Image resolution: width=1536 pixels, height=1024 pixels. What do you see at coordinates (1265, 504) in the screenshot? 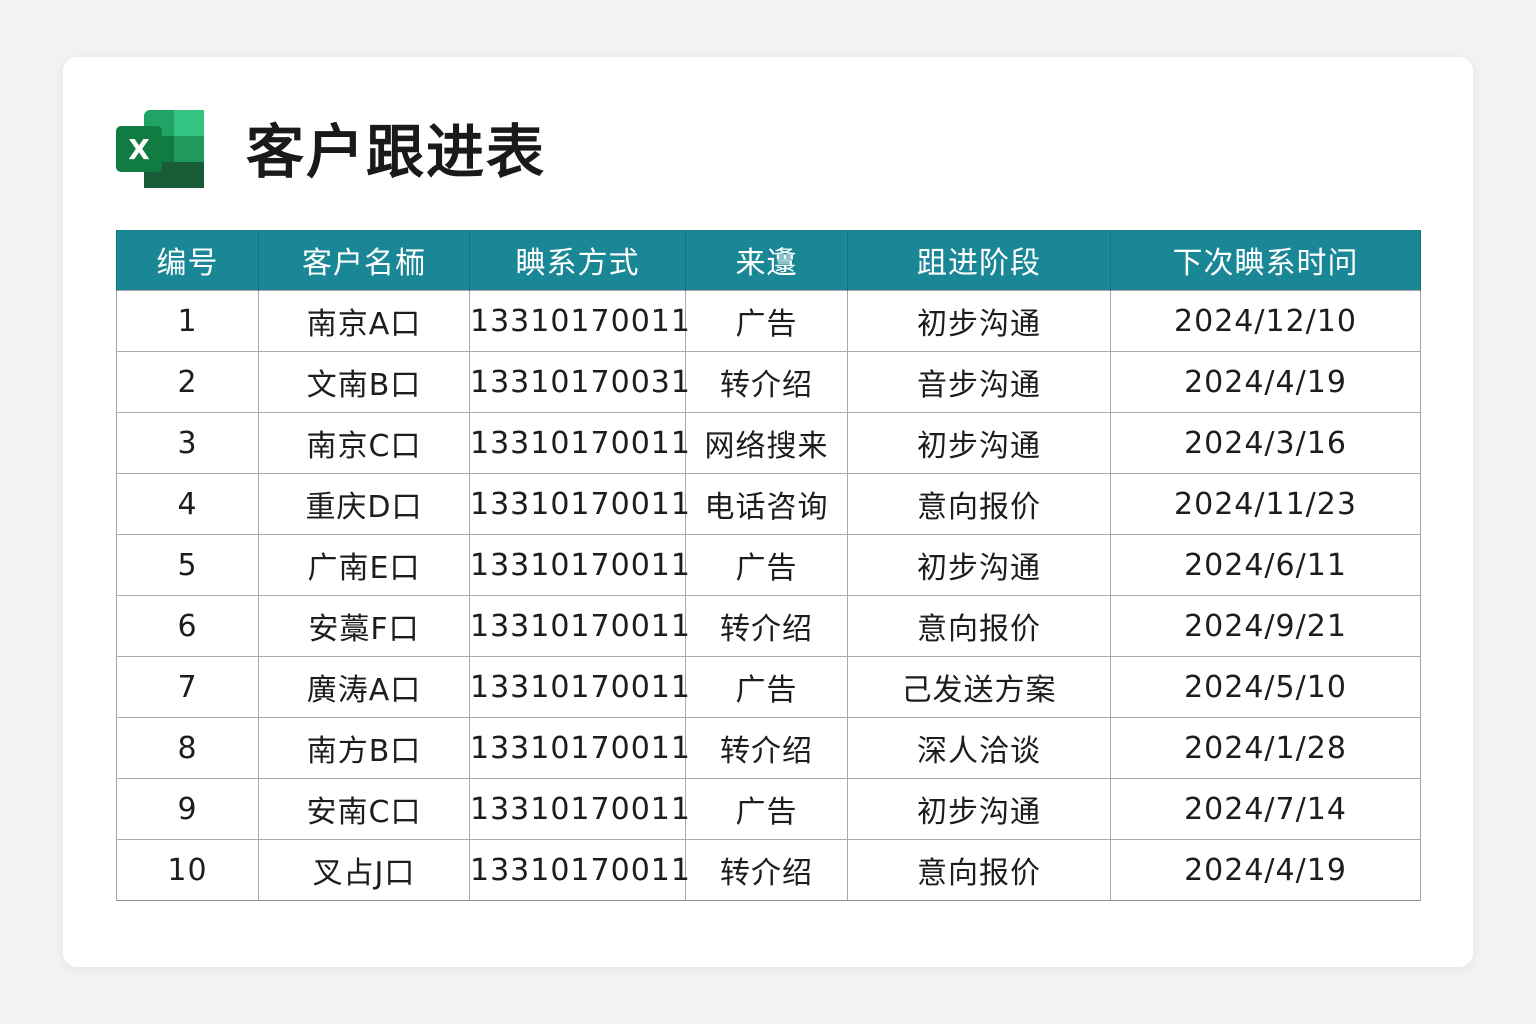
I see `cell-next-contact: 2024/11/23` at bounding box center [1265, 504].